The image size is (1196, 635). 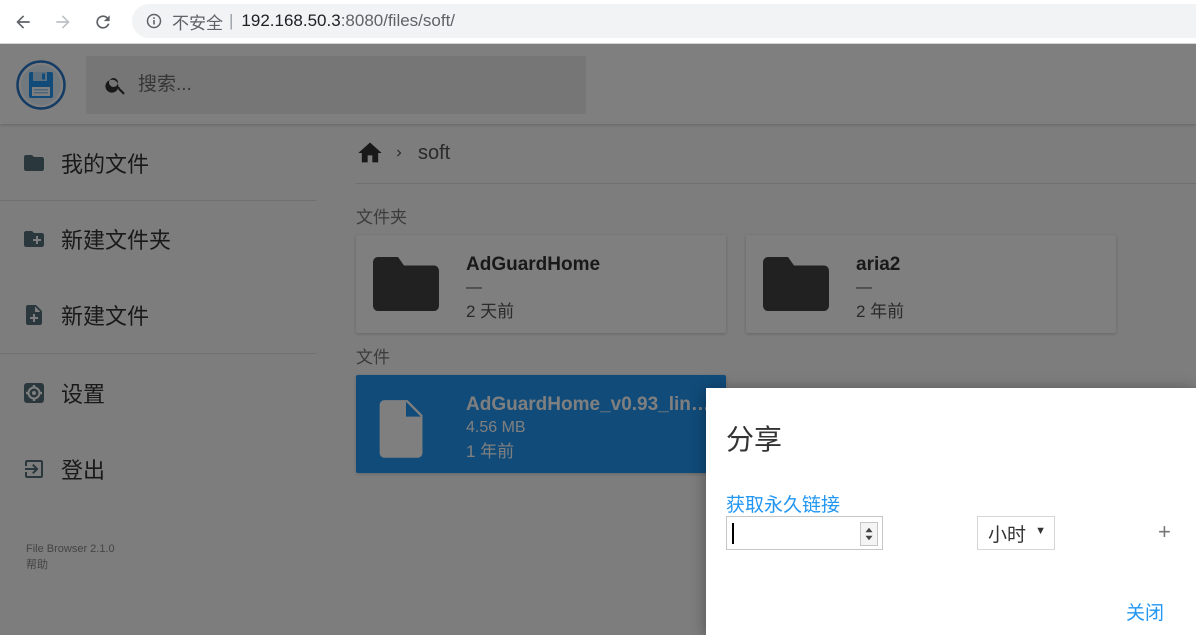 What do you see at coordinates (869, 534) in the screenshot?
I see `number-spinner-icon` at bounding box center [869, 534].